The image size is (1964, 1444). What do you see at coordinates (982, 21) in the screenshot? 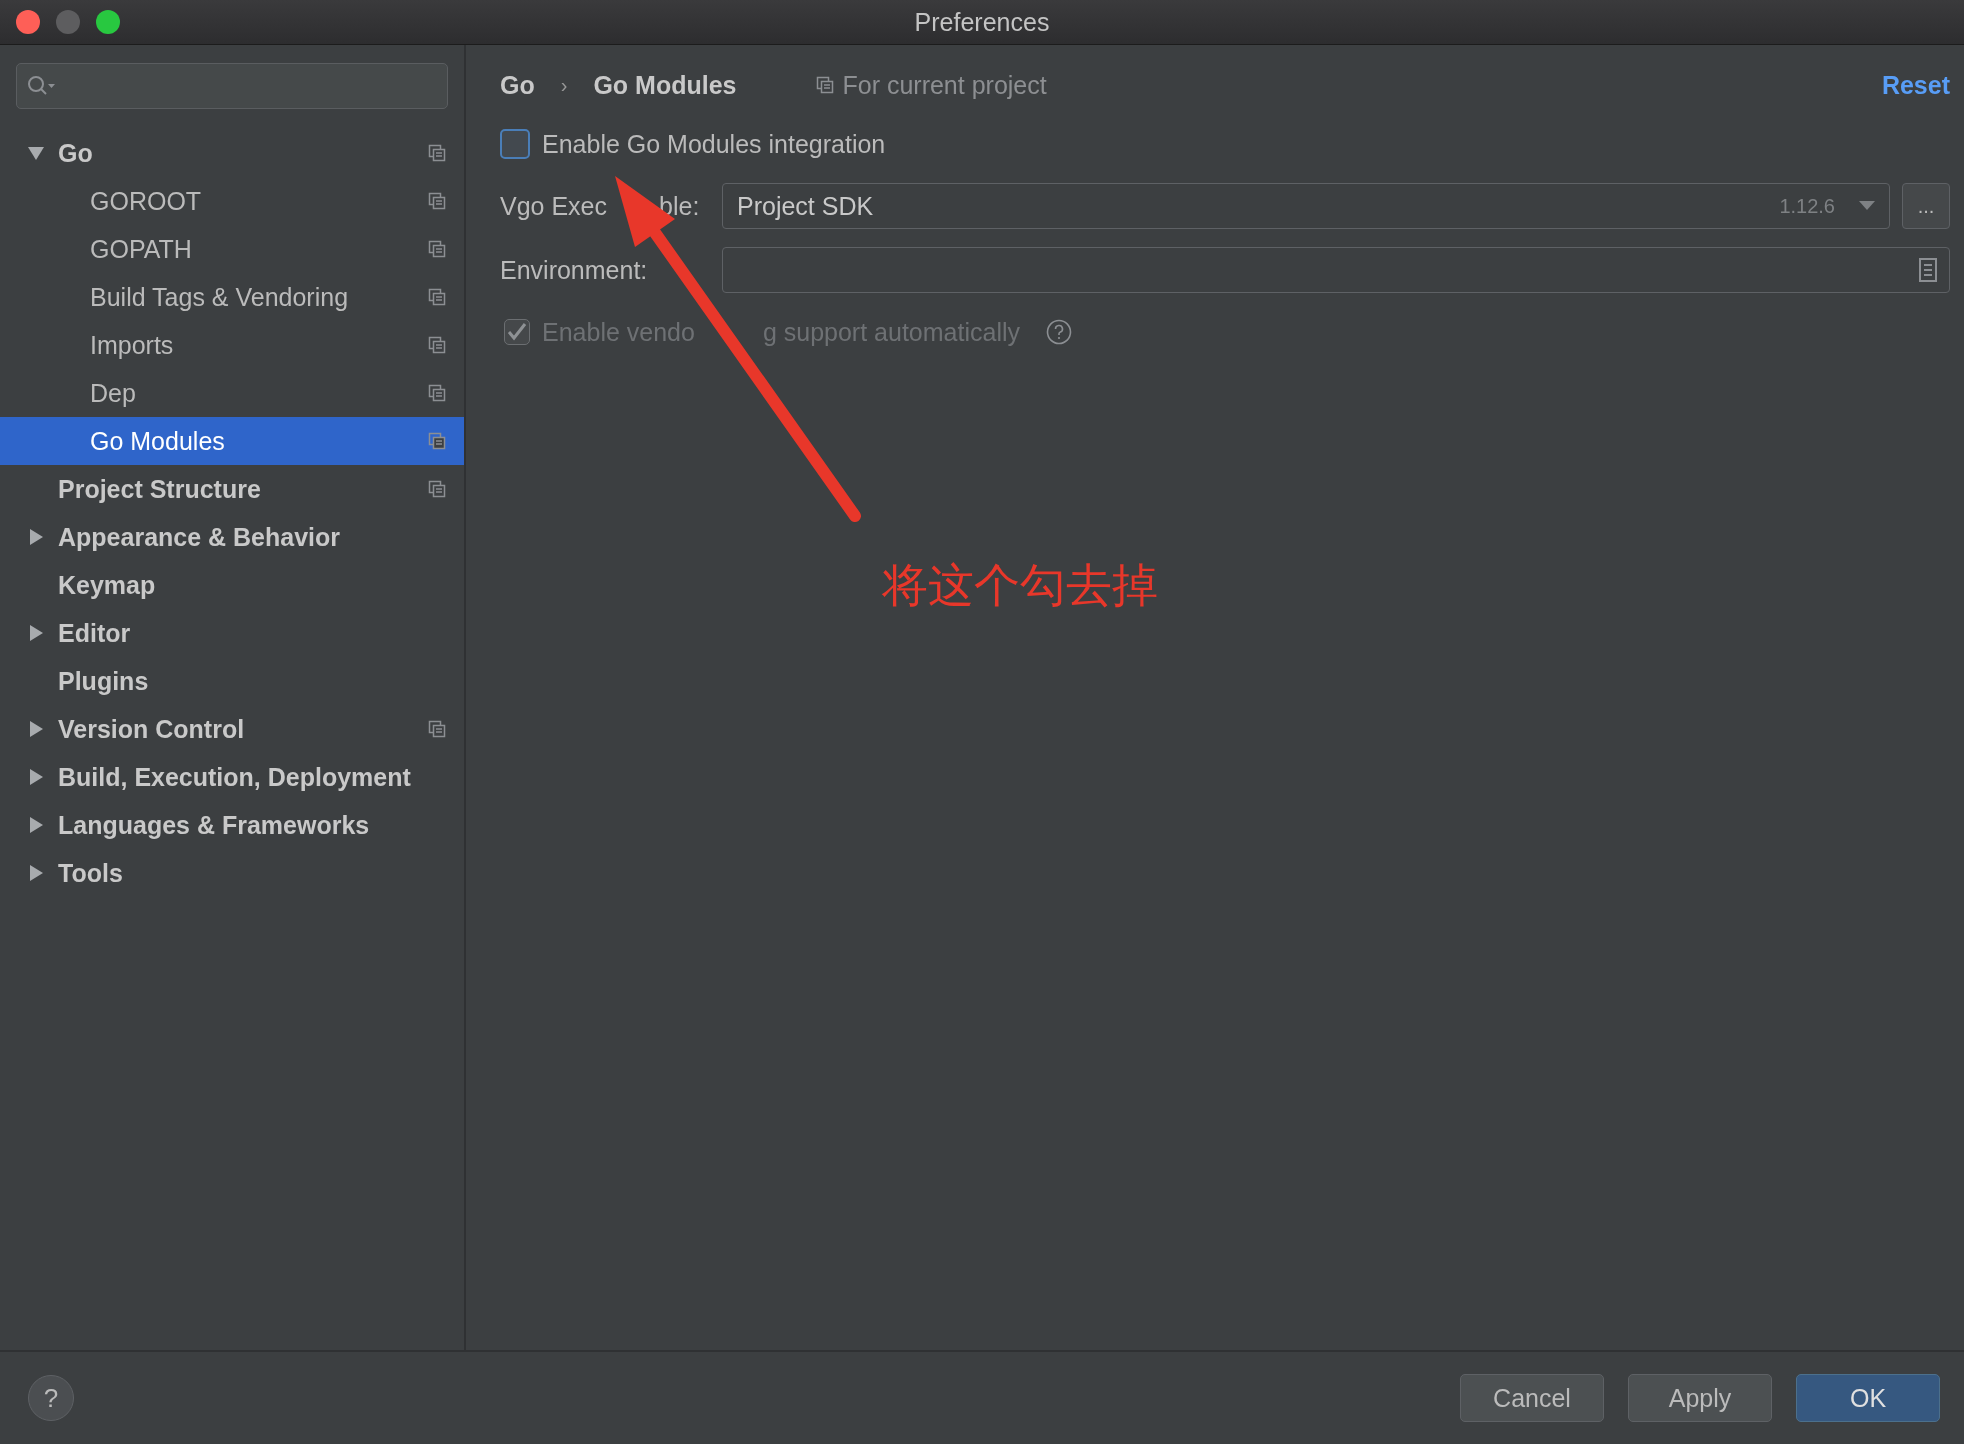
I see `window-title: Preferences` at bounding box center [982, 21].